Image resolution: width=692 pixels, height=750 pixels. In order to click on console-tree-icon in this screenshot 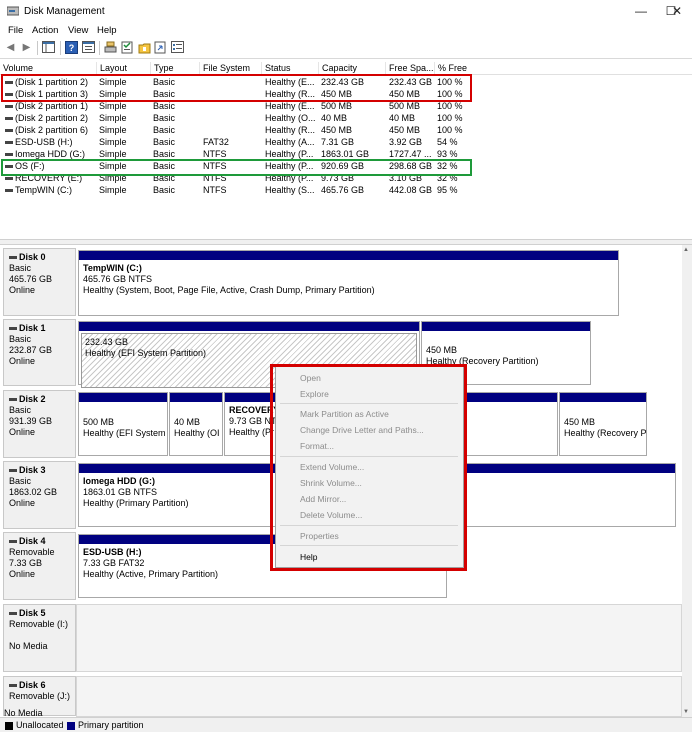, I will do `click(48, 47)`.